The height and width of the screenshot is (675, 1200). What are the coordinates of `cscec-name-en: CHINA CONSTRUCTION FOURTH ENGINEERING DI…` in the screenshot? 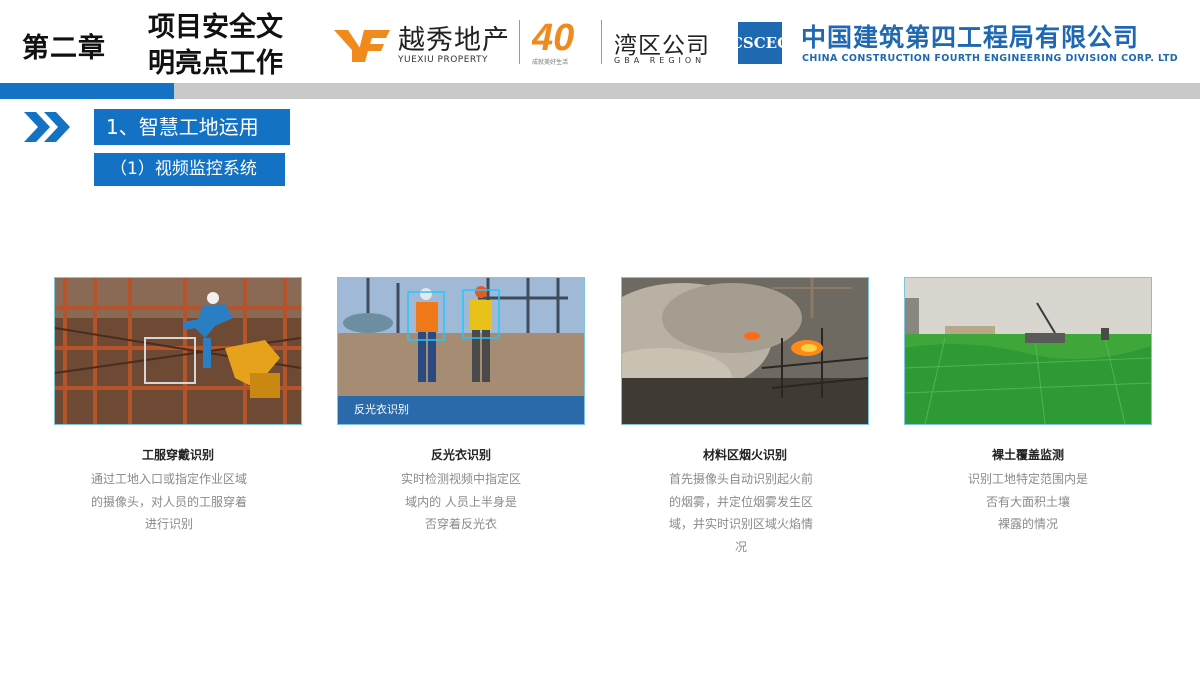 It's located at (990, 58).